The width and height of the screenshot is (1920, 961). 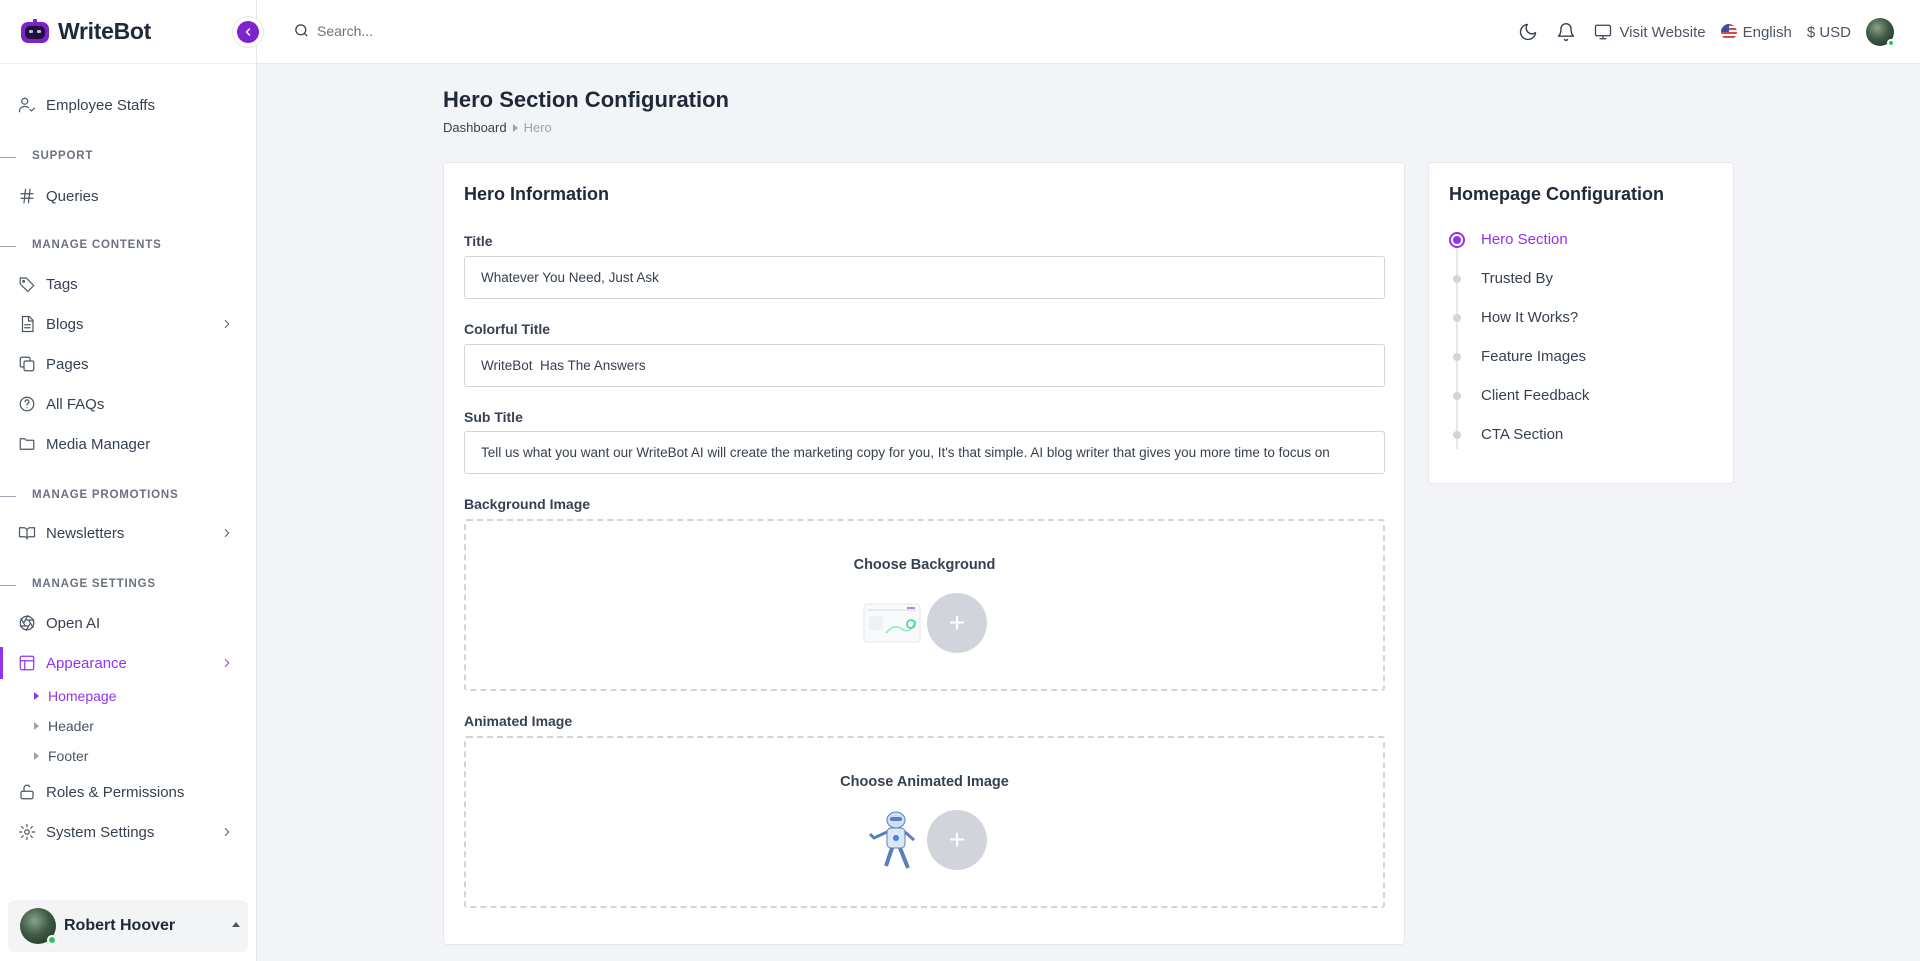 I want to click on sidebar-item-label: Appearance, so click(x=86, y=663).